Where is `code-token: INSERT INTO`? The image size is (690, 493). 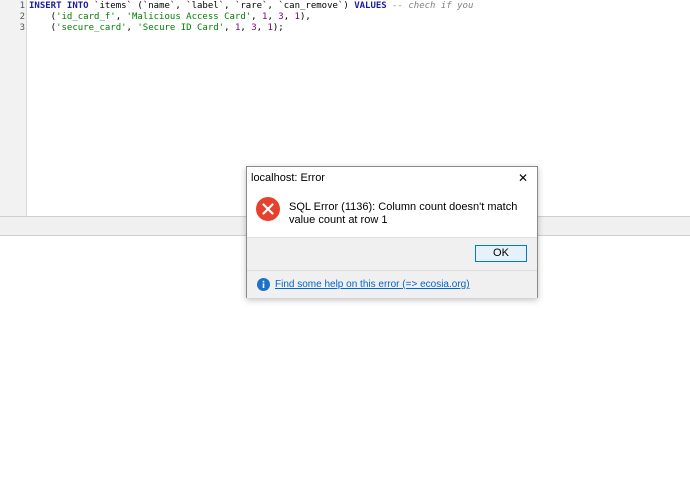
code-token: INSERT INTO is located at coordinates (62, 6).